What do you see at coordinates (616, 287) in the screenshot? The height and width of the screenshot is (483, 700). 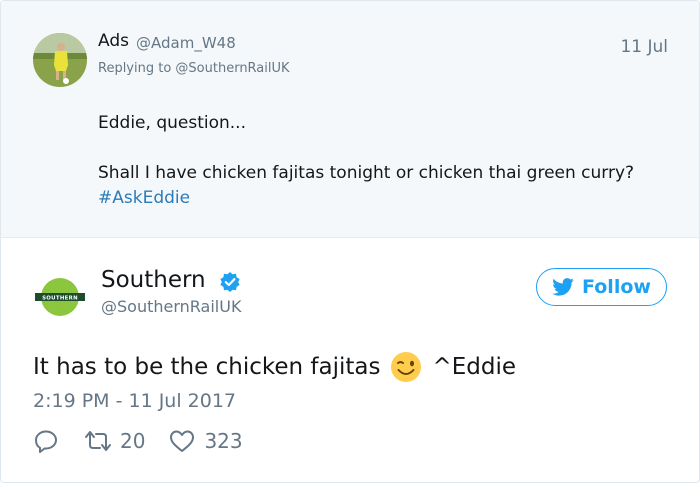 I see `follow-label: Follow` at bounding box center [616, 287].